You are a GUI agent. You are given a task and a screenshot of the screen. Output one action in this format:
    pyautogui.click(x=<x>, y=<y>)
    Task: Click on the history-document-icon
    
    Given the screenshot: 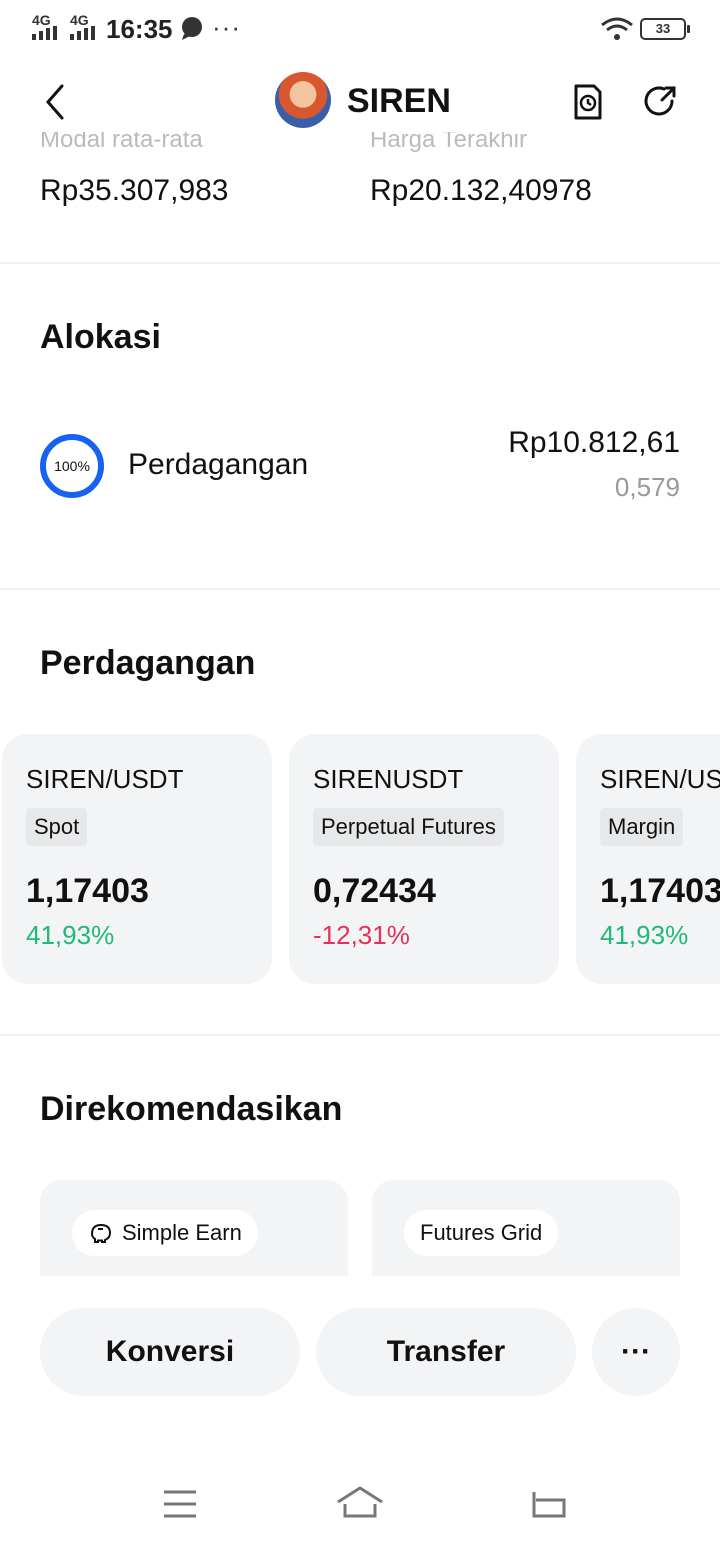 What is the action you would take?
    pyautogui.click(x=588, y=102)
    